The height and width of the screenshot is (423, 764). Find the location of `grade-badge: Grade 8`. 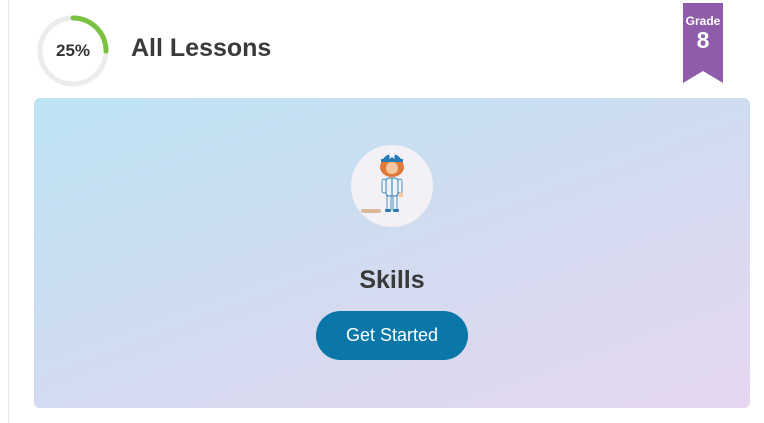

grade-badge: Grade 8 is located at coordinates (703, 43).